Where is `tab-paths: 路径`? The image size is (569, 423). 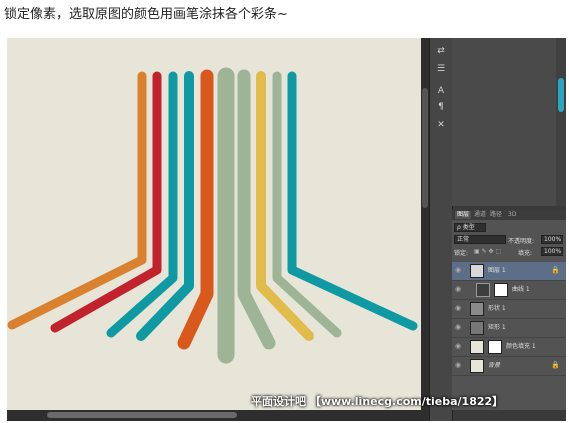
tab-paths: 路径 is located at coordinates (496, 215).